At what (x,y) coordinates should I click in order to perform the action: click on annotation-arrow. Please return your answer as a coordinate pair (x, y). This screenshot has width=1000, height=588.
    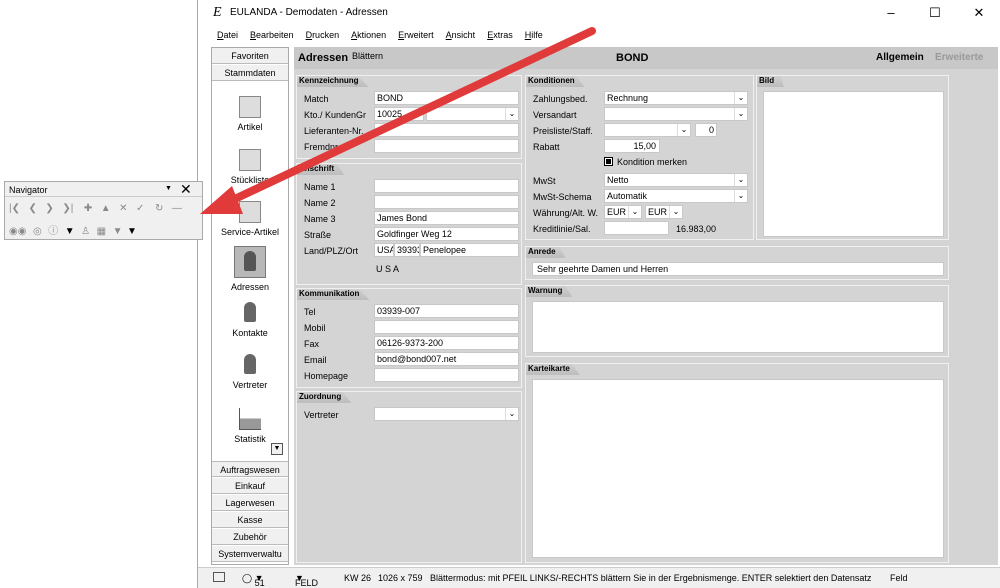
    Looking at the image, I should click on (398, 120).